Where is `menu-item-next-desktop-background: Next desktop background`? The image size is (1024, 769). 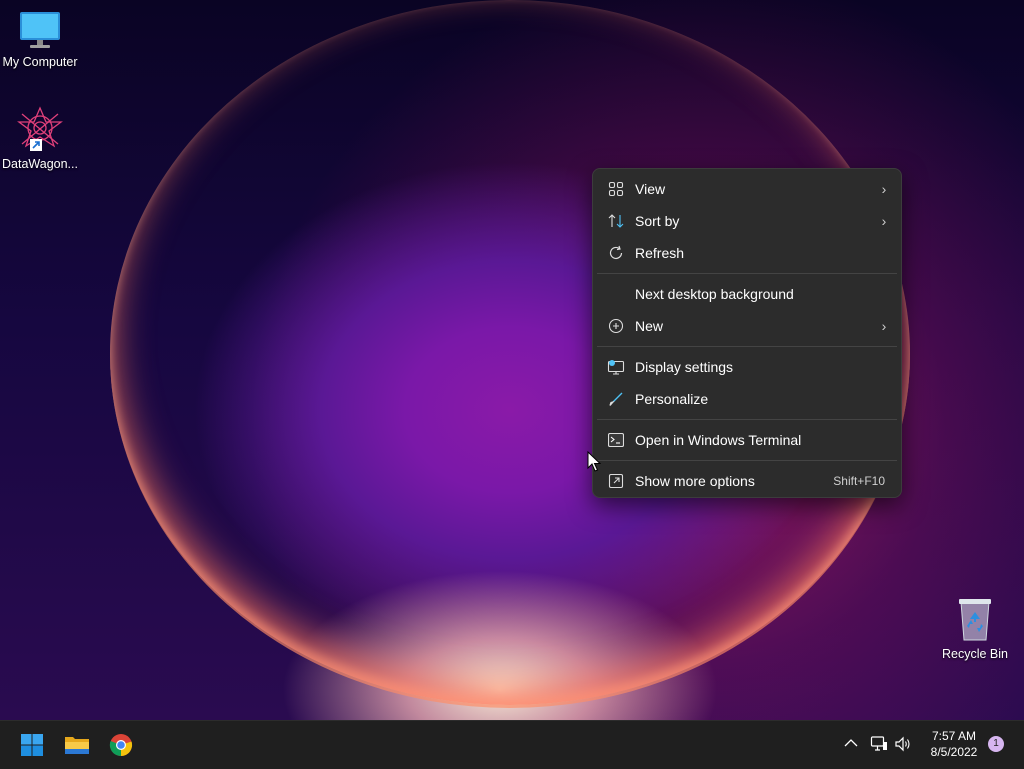 menu-item-next-desktop-background: Next desktop background is located at coordinates (747, 294).